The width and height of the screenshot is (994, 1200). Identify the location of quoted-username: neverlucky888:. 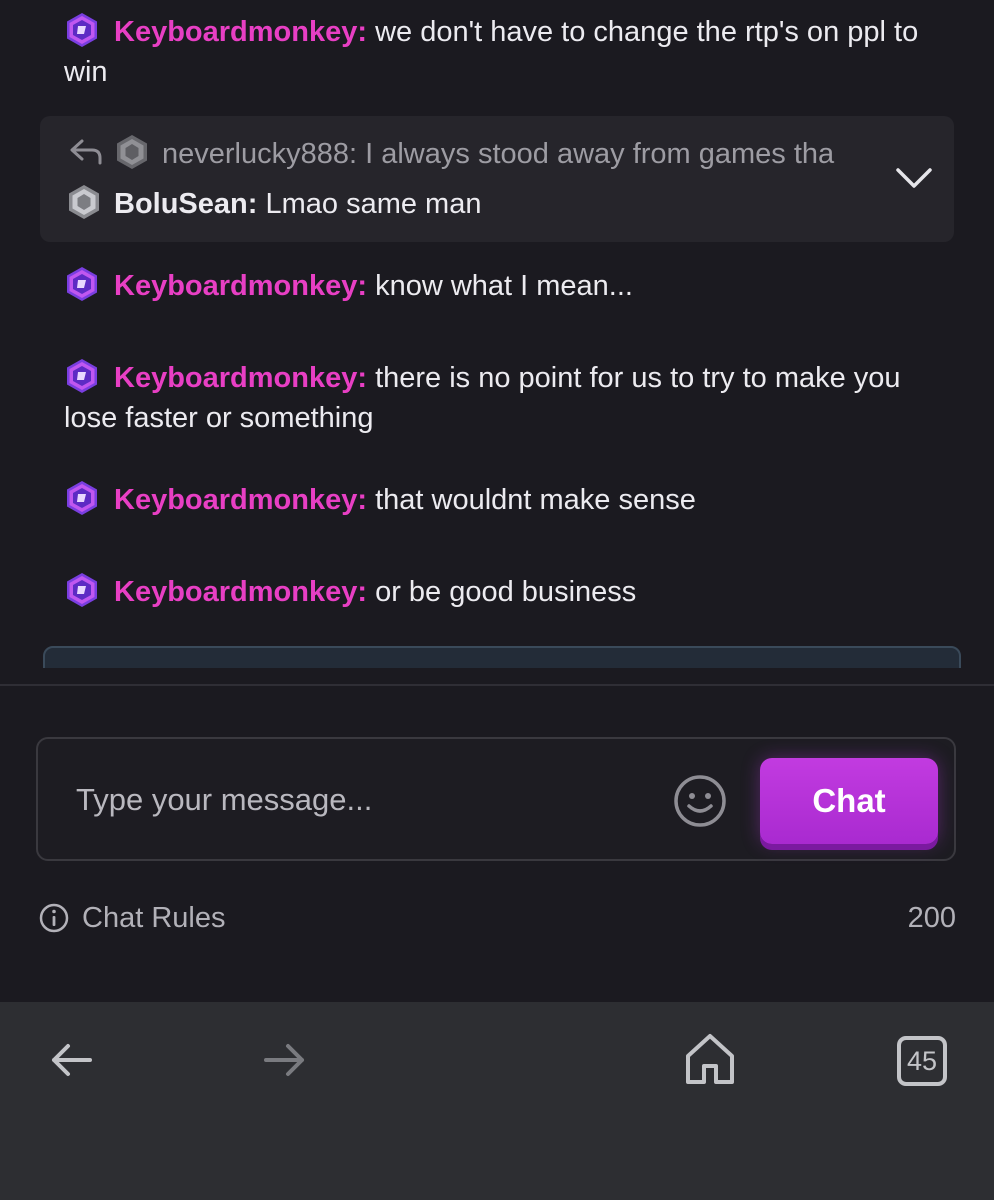
(260, 154).